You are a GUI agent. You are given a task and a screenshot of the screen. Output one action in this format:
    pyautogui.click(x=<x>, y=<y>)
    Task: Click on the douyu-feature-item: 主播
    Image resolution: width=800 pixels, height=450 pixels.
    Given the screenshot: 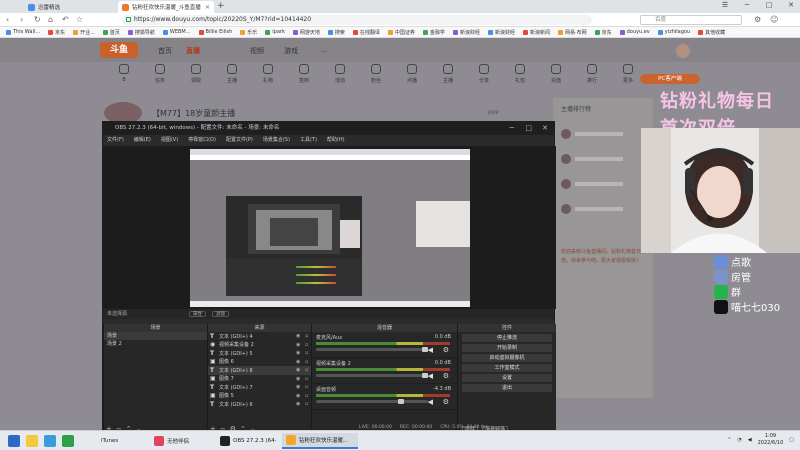 What is the action you would take?
    pyautogui.click(x=232, y=74)
    